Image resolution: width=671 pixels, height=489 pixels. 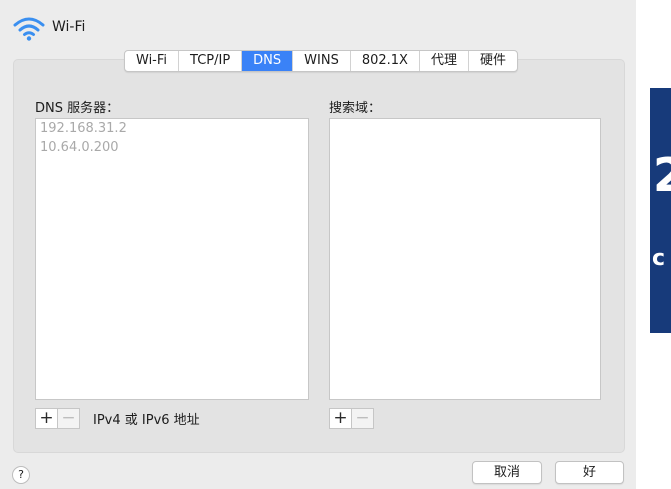 I want to click on tab-proxy: 代理, so click(x=444, y=61).